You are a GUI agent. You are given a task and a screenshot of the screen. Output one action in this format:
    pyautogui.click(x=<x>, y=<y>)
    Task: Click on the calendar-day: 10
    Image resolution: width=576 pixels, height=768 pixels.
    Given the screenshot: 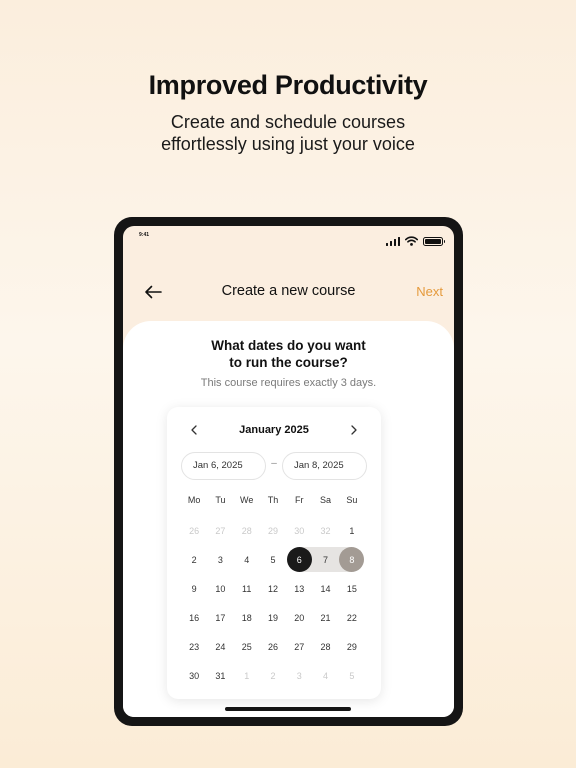 What is the action you would take?
    pyautogui.click(x=220, y=588)
    